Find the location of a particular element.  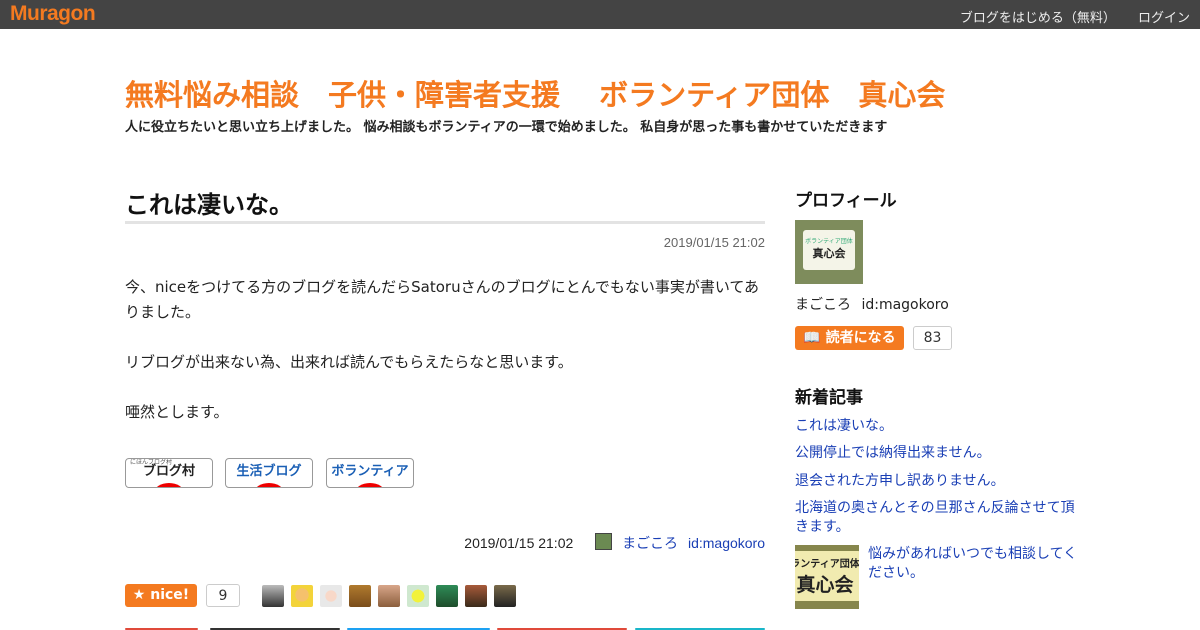

blog-title: 無料悩み相談 子供・障害者支援 ボランティア団体 真心会 is located at coordinates (535, 93).